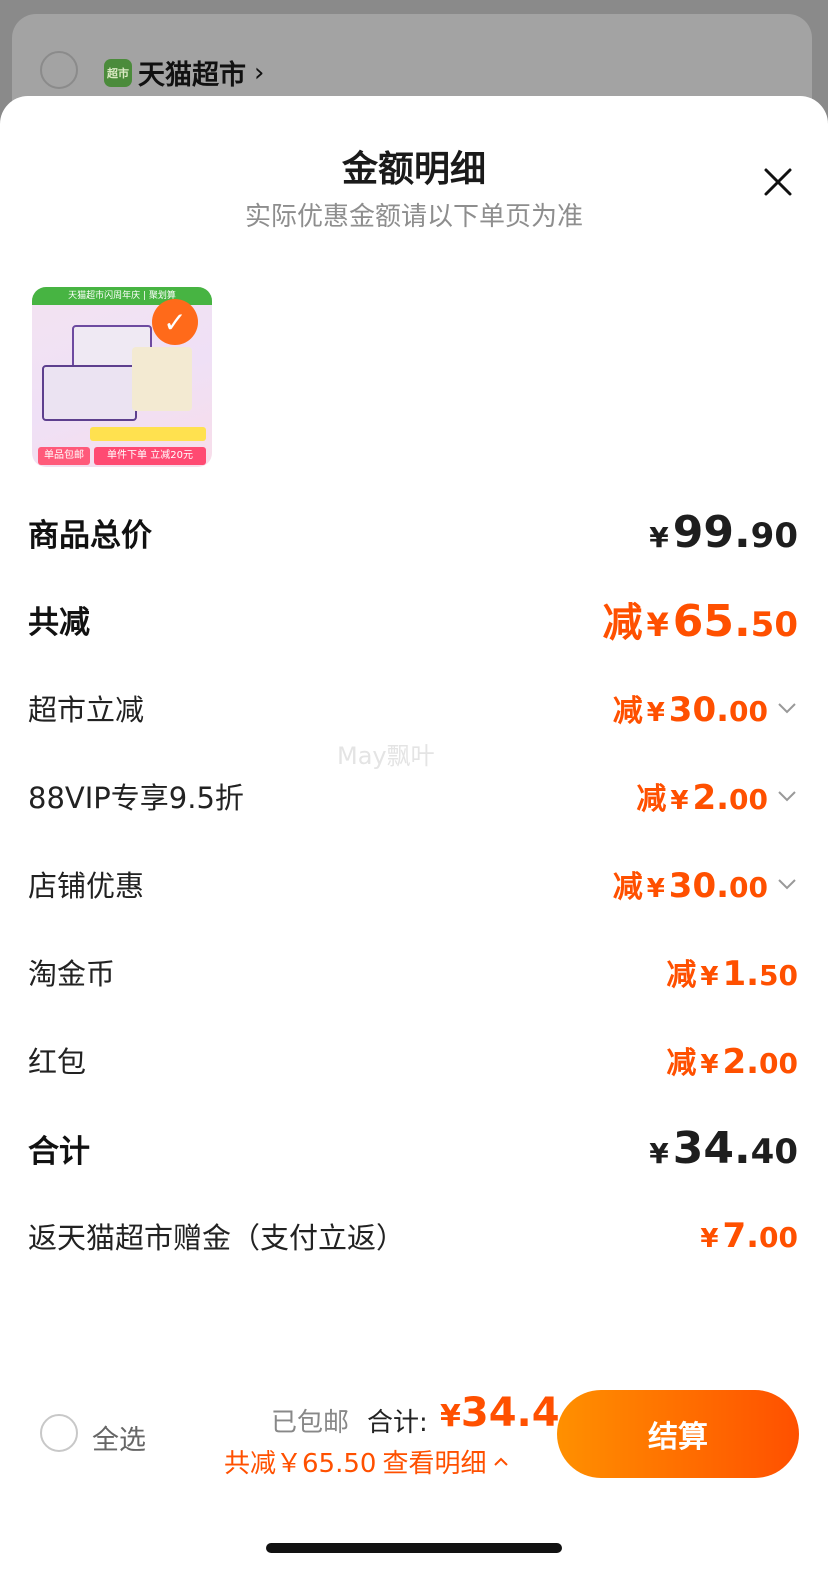 This screenshot has height=1573, width=828. What do you see at coordinates (64, 456) in the screenshot?
I see `thumb-tag-free-shipping: 单品包邮` at bounding box center [64, 456].